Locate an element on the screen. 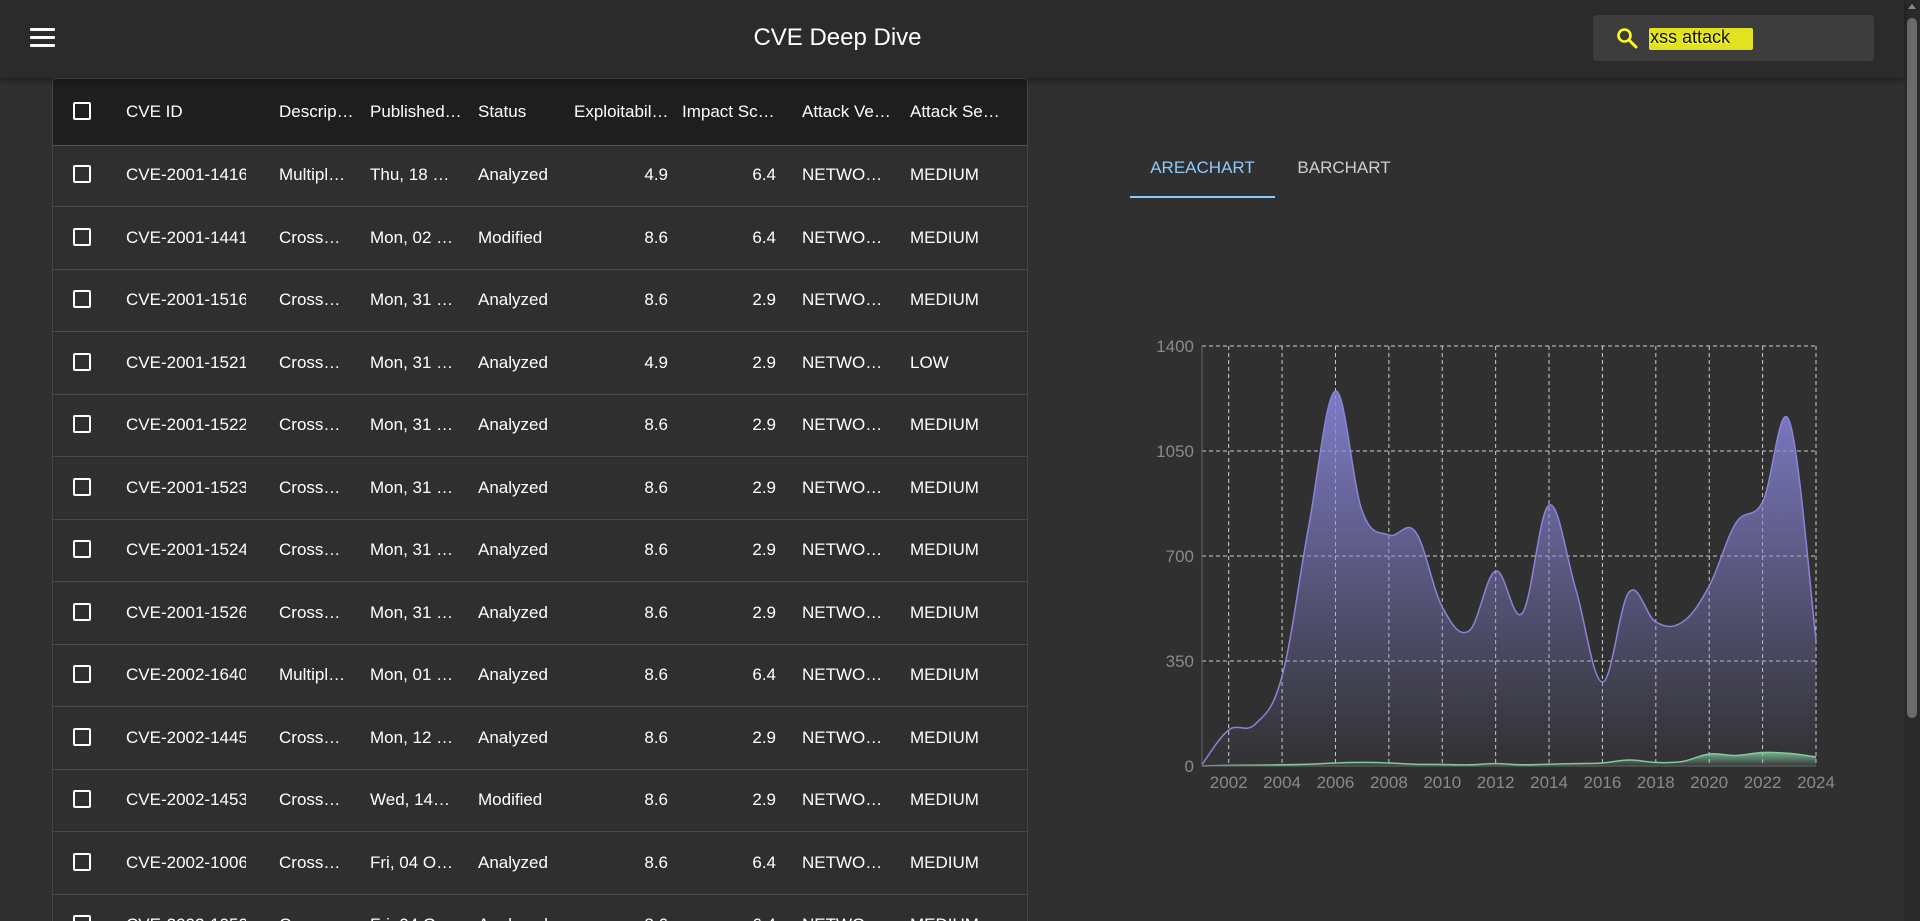 This screenshot has height=921, width=1920. scrollbar-thumb is located at coordinates (1912, 368).